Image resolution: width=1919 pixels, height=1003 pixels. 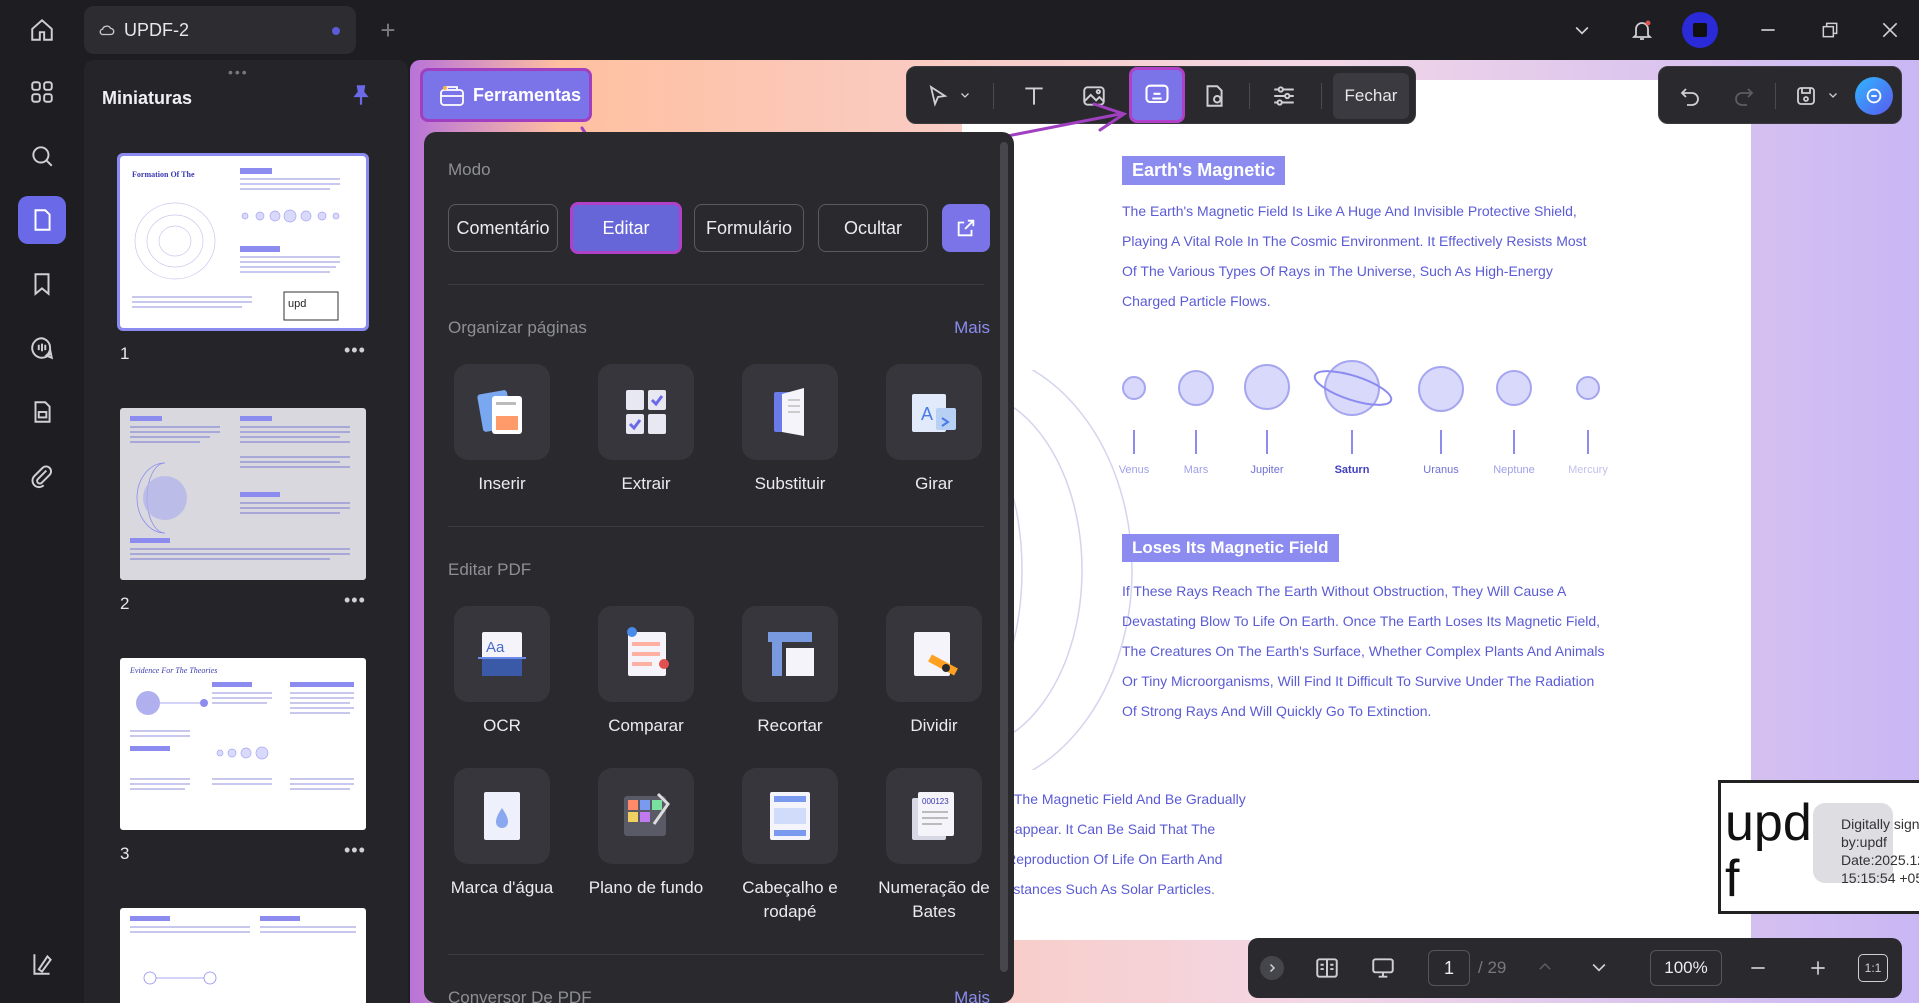 What do you see at coordinates (1642, 30) in the screenshot?
I see `bell-icon` at bounding box center [1642, 30].